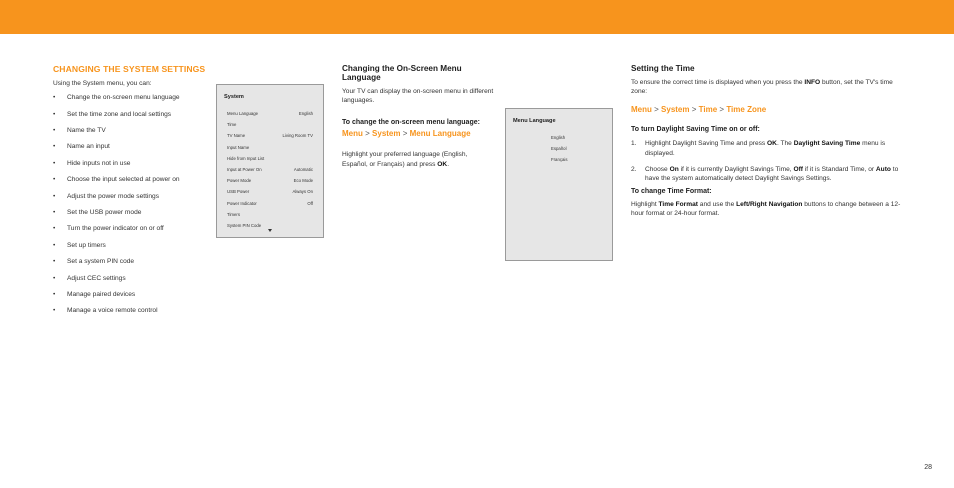 The height and width of the screenshot is (488, 954). I want to click on row-label: Hide from Input List, so click(246, 158).